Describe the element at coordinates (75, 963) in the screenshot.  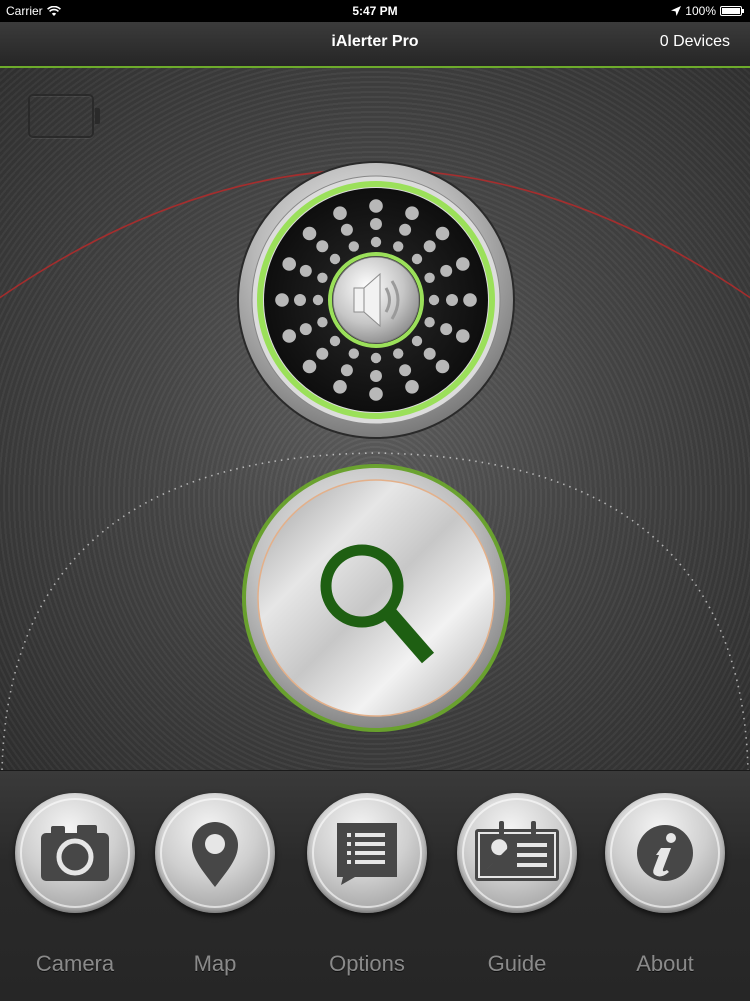
I see `tab-camera-label: Camera` at that location.